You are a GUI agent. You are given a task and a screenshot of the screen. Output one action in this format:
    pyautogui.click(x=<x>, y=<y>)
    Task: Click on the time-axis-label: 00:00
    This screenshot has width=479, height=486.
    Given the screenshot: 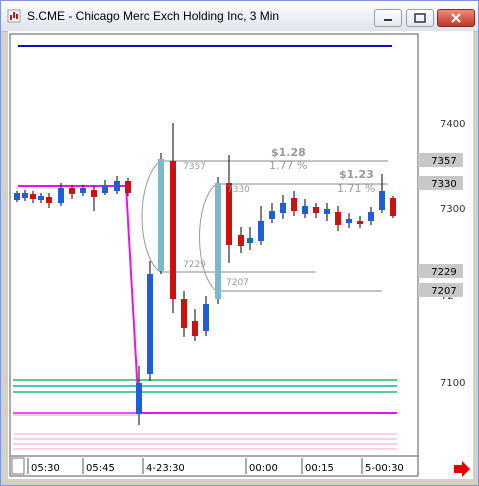 What is the action you would take?
    pyautogui.click(x=263, y=468)
    